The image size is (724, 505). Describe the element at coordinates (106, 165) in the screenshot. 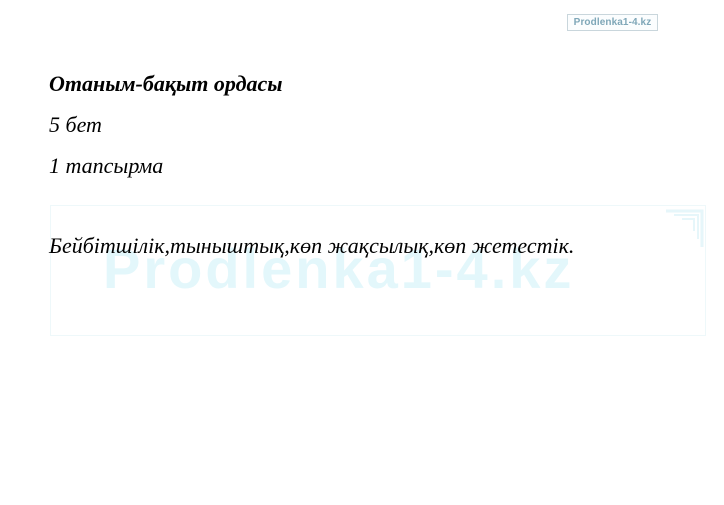

I see `task-reference: 1 тапсырма` at that location.